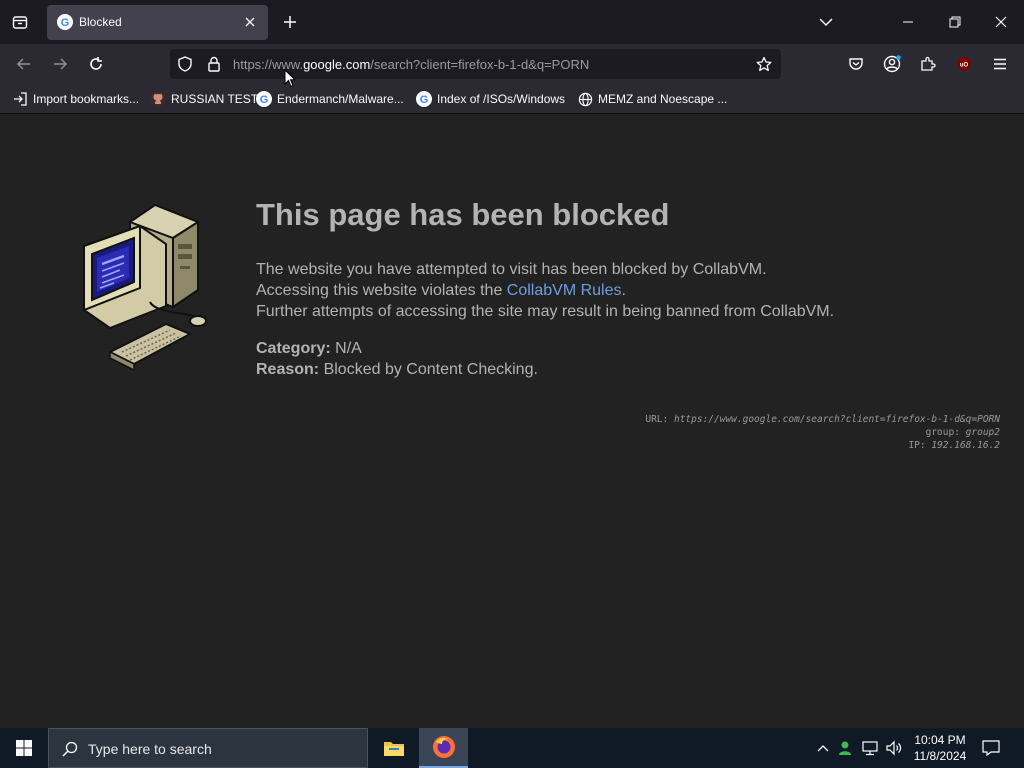  Describe the element at coordinates (70, 749) in the screenshot. I see `search-icon` at that location.